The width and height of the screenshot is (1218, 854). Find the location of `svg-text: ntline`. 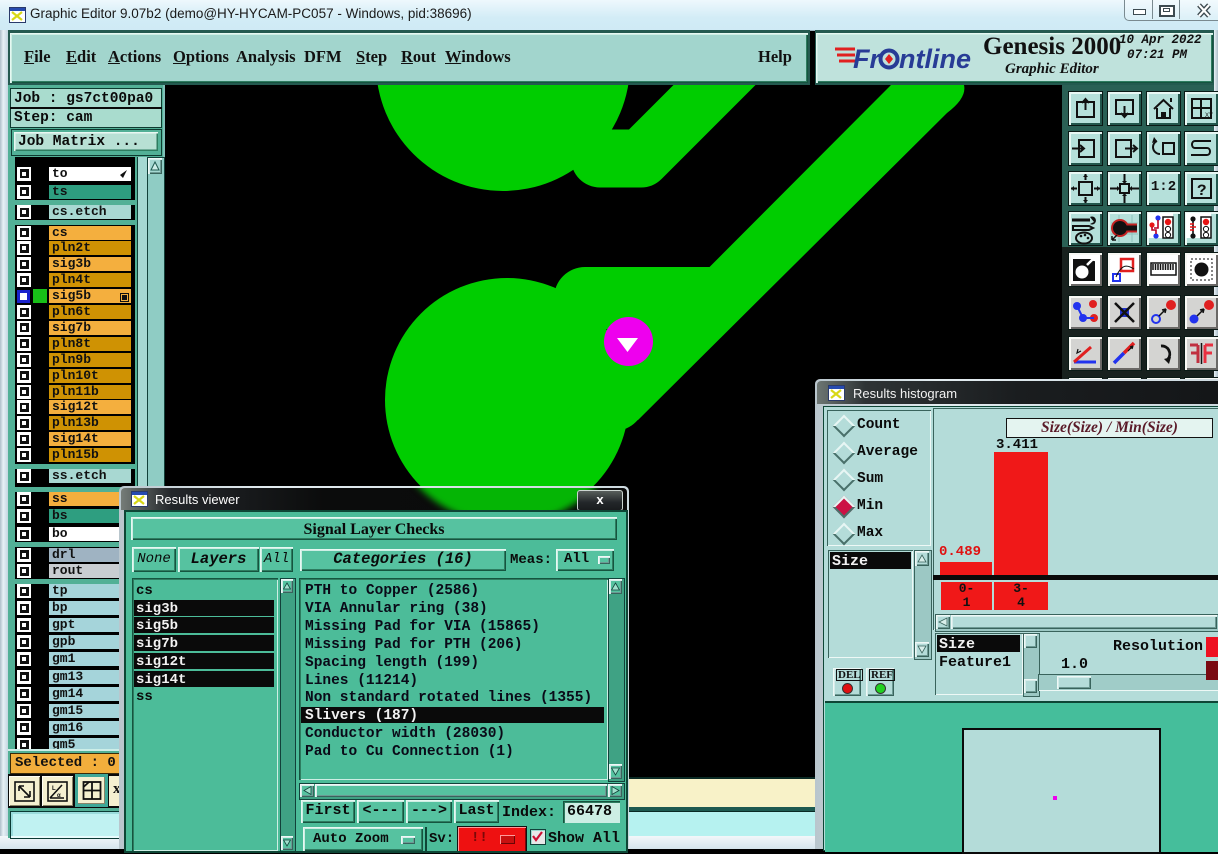

svg-text: ntline is located at coordinates (935, 59).